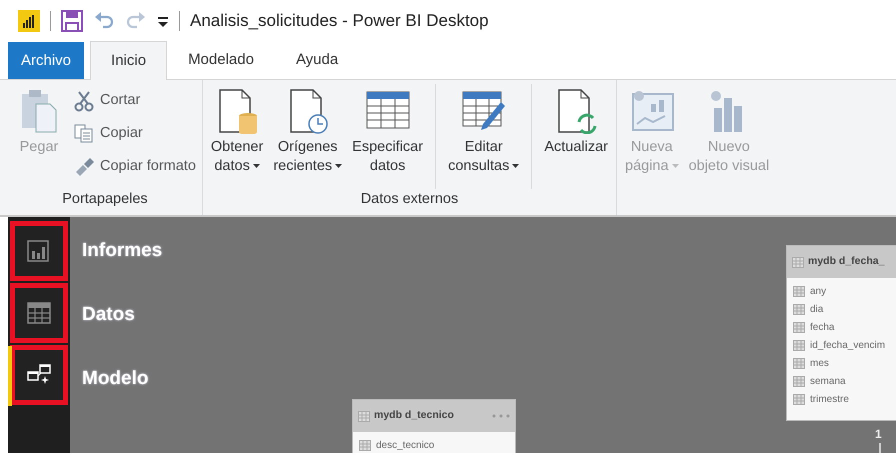 The width and height of the screenshot is (896, 455). I want to click on file-tab: Archivo, so click(46, 60).